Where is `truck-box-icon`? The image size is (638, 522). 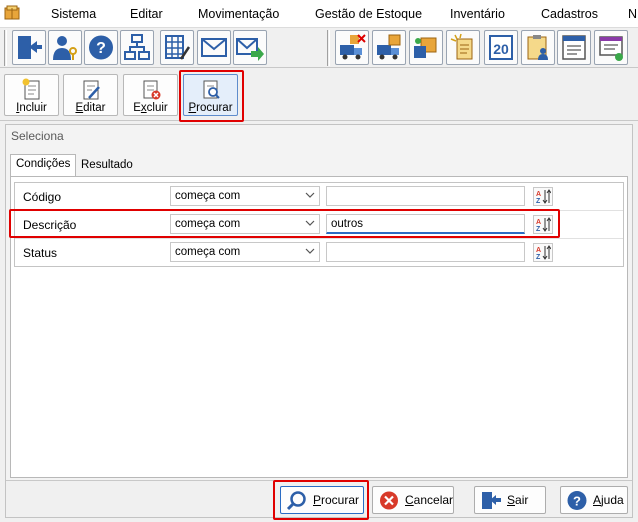
truck-box-icon is located at coordinates (389, 47).